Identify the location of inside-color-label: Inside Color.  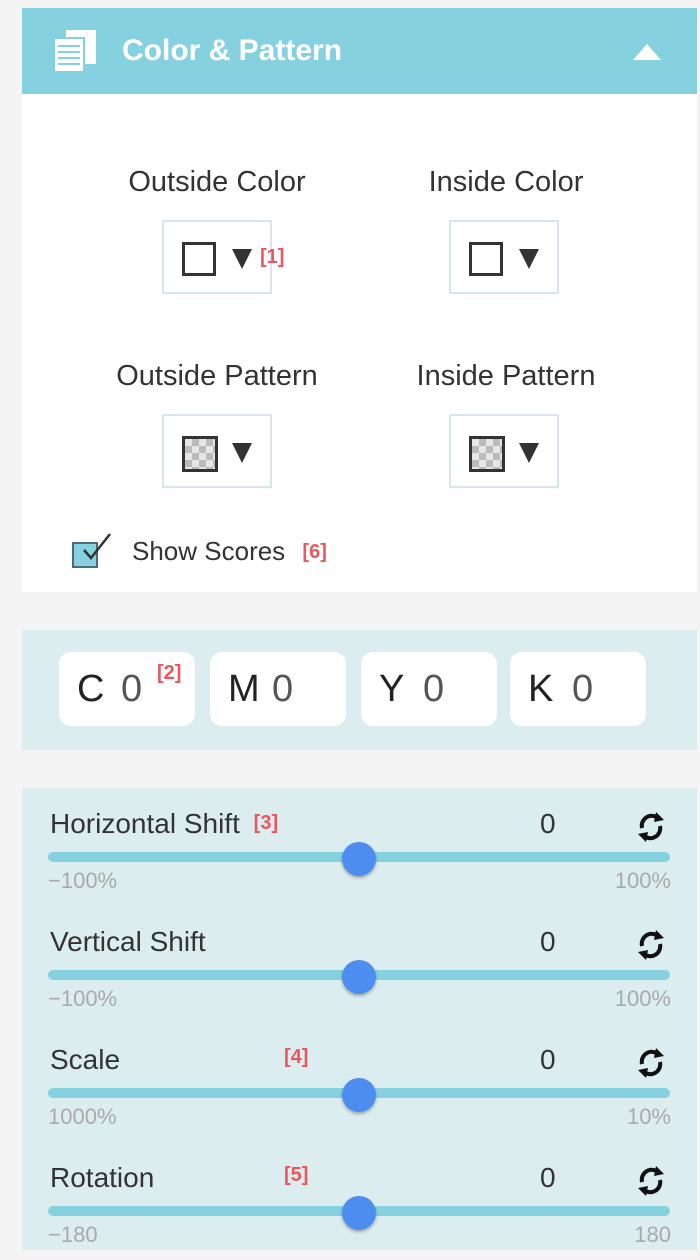
(506, 182).